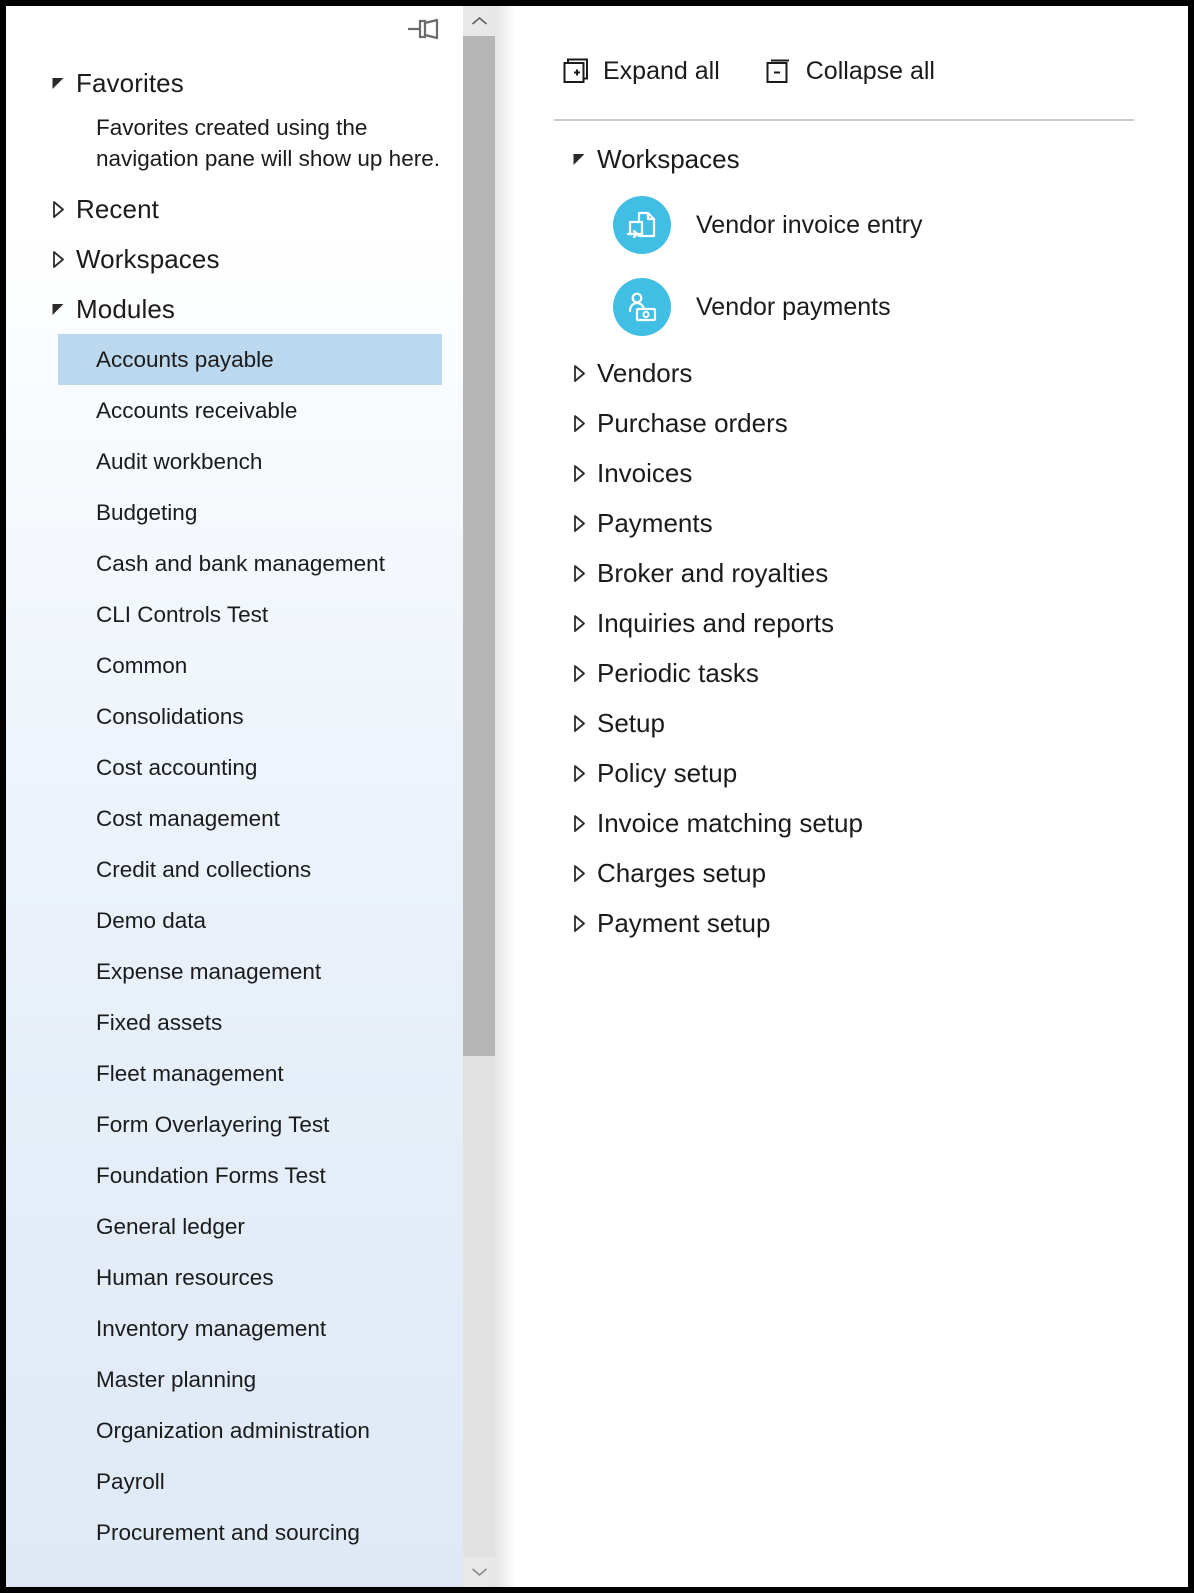 This screenshot has height=1593, width=1194. Describe the element at coordinates (234, 1226) in the screenshot. I see `module-item: General ledger` at that location.